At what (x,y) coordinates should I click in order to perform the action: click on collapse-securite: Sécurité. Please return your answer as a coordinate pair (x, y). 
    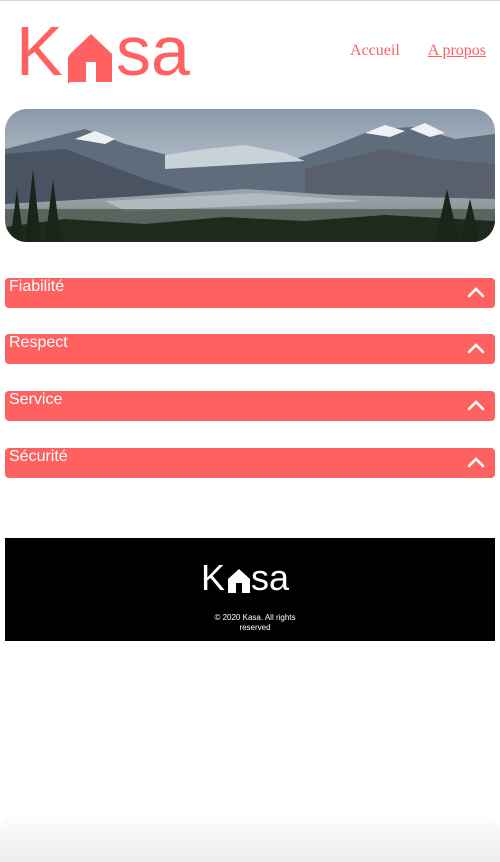
    Looking at the image, I should click on (250, 463).